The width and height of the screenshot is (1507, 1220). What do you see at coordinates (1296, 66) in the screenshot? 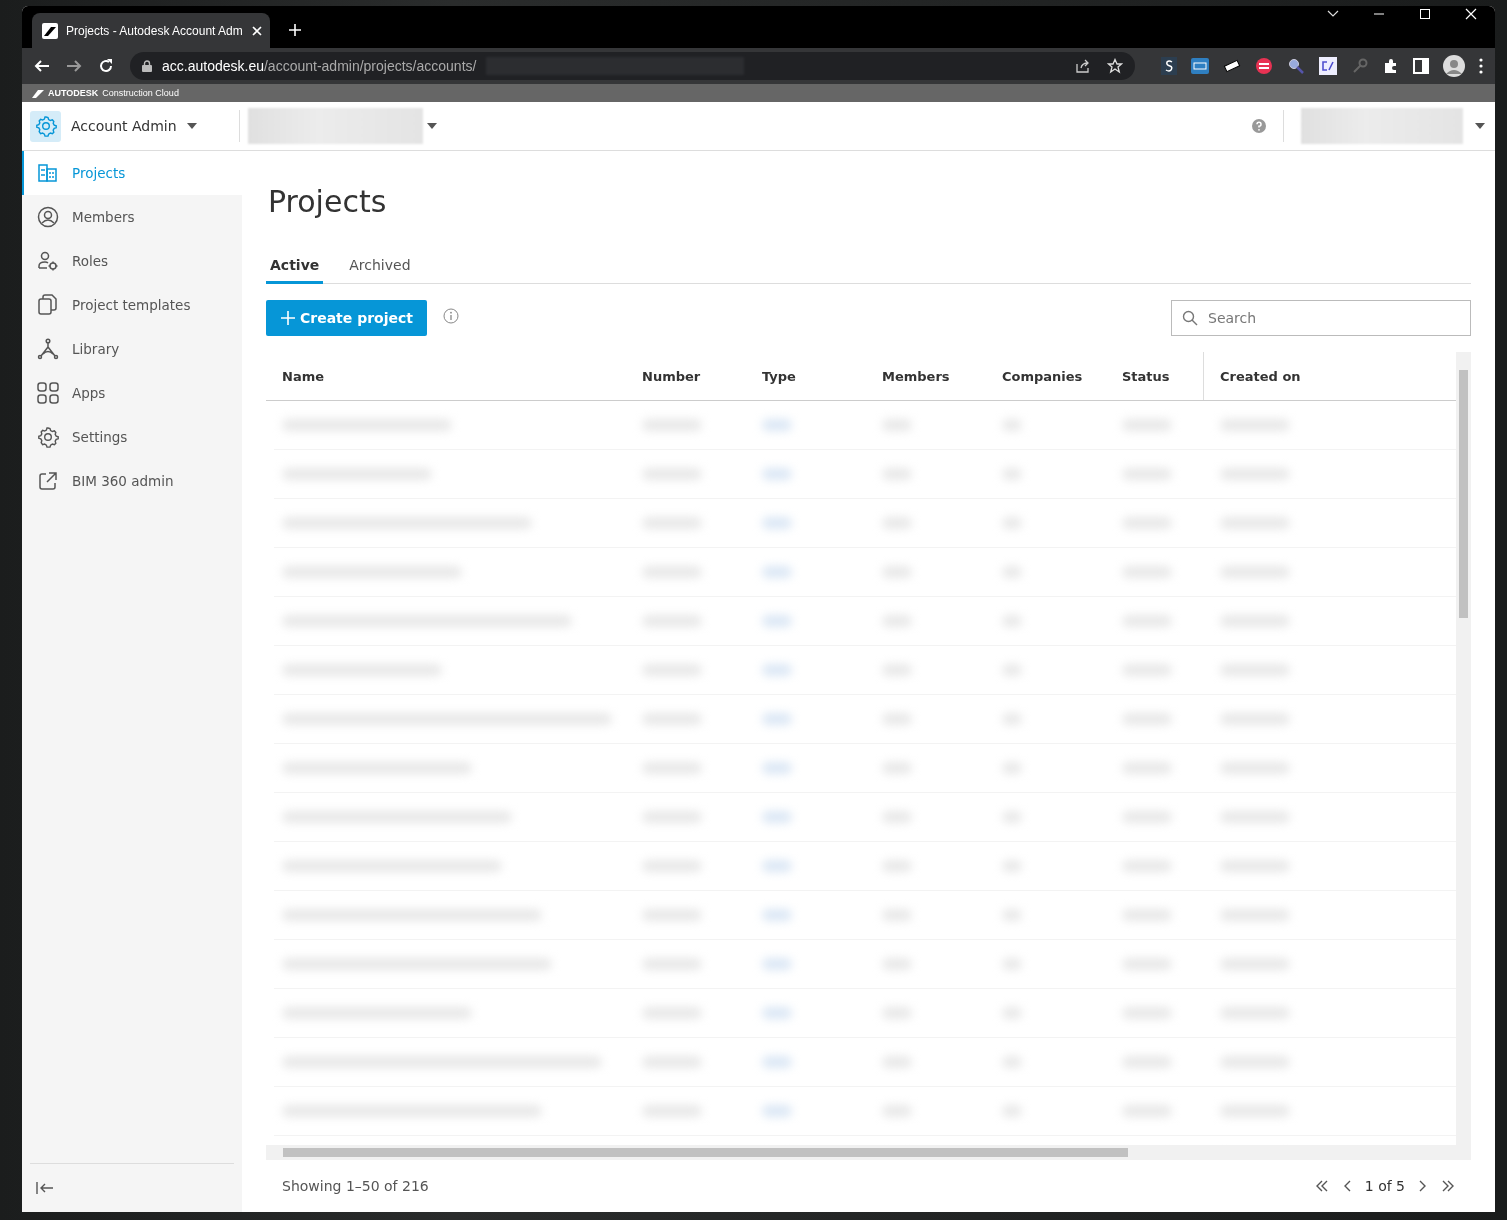
I see `magnifier-icon` at bounding box center [1296, 66].